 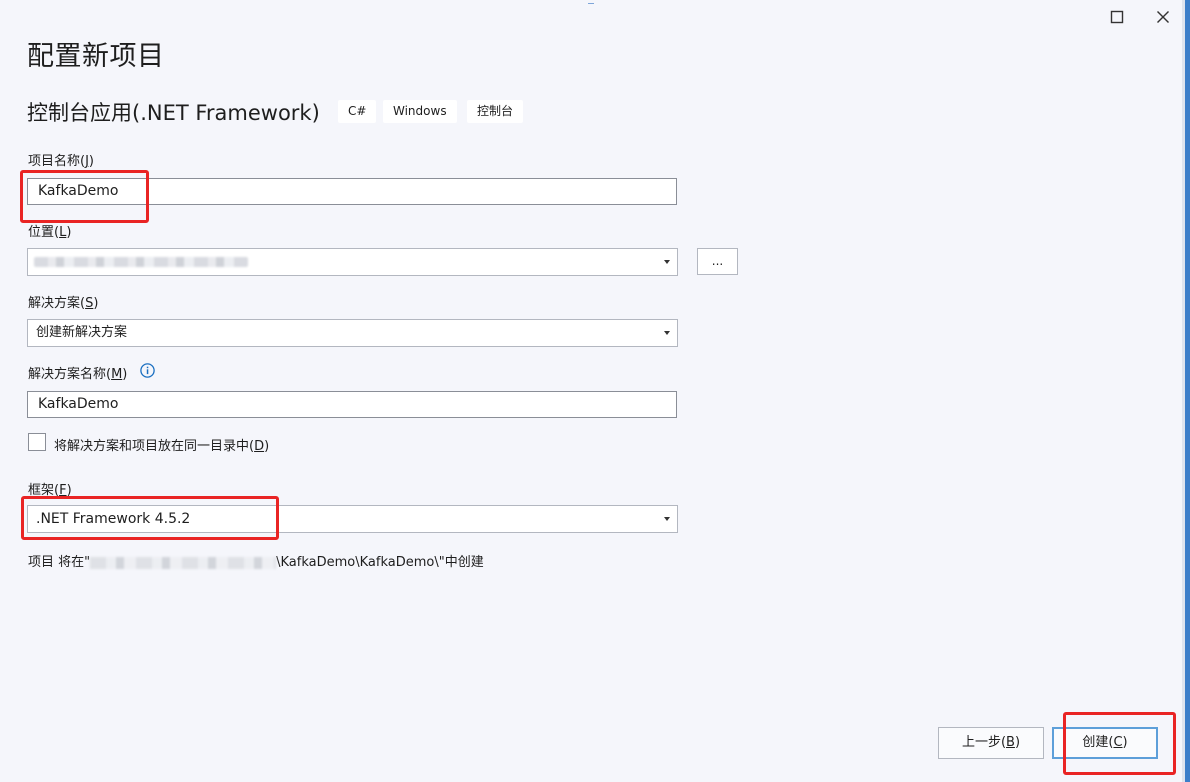 What do you see at coordinates (113, 519) in the screenshot?
I see `framework-selected-value: .NET Framework 4.5.2` at bounding box center [113, 519].